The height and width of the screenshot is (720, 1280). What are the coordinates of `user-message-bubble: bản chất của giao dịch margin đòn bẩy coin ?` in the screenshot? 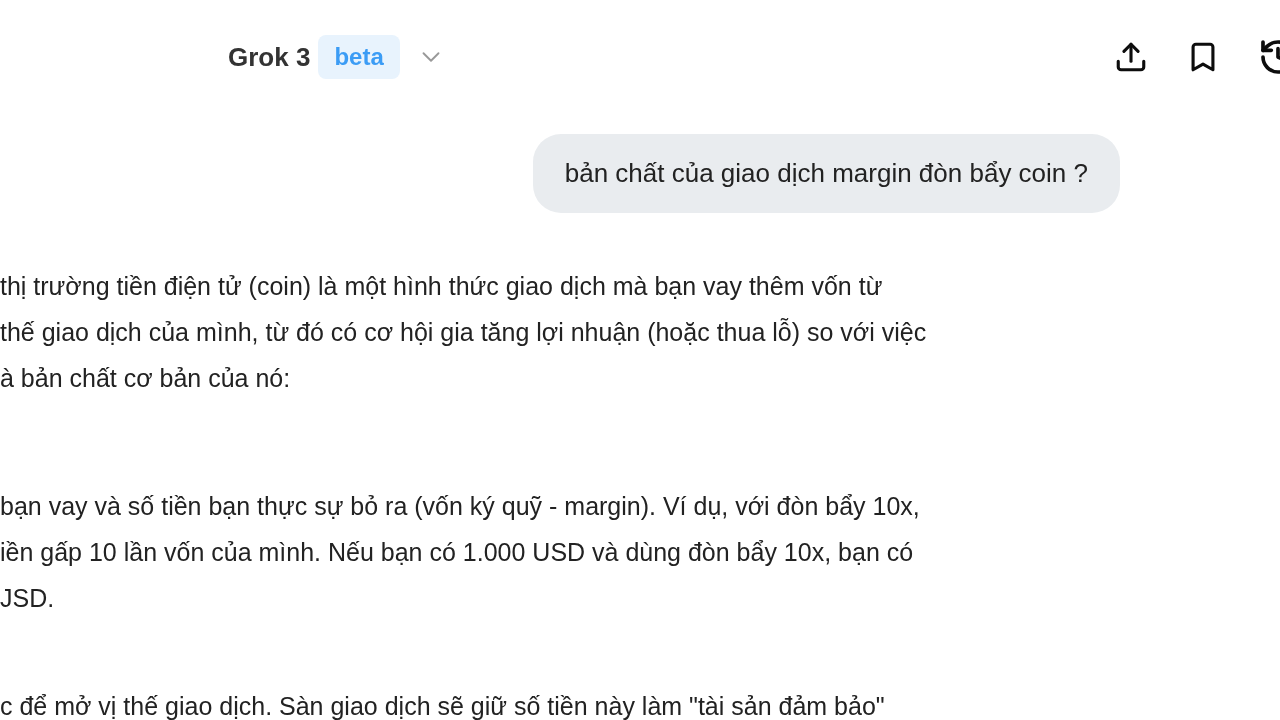 It's located at (826, 173).